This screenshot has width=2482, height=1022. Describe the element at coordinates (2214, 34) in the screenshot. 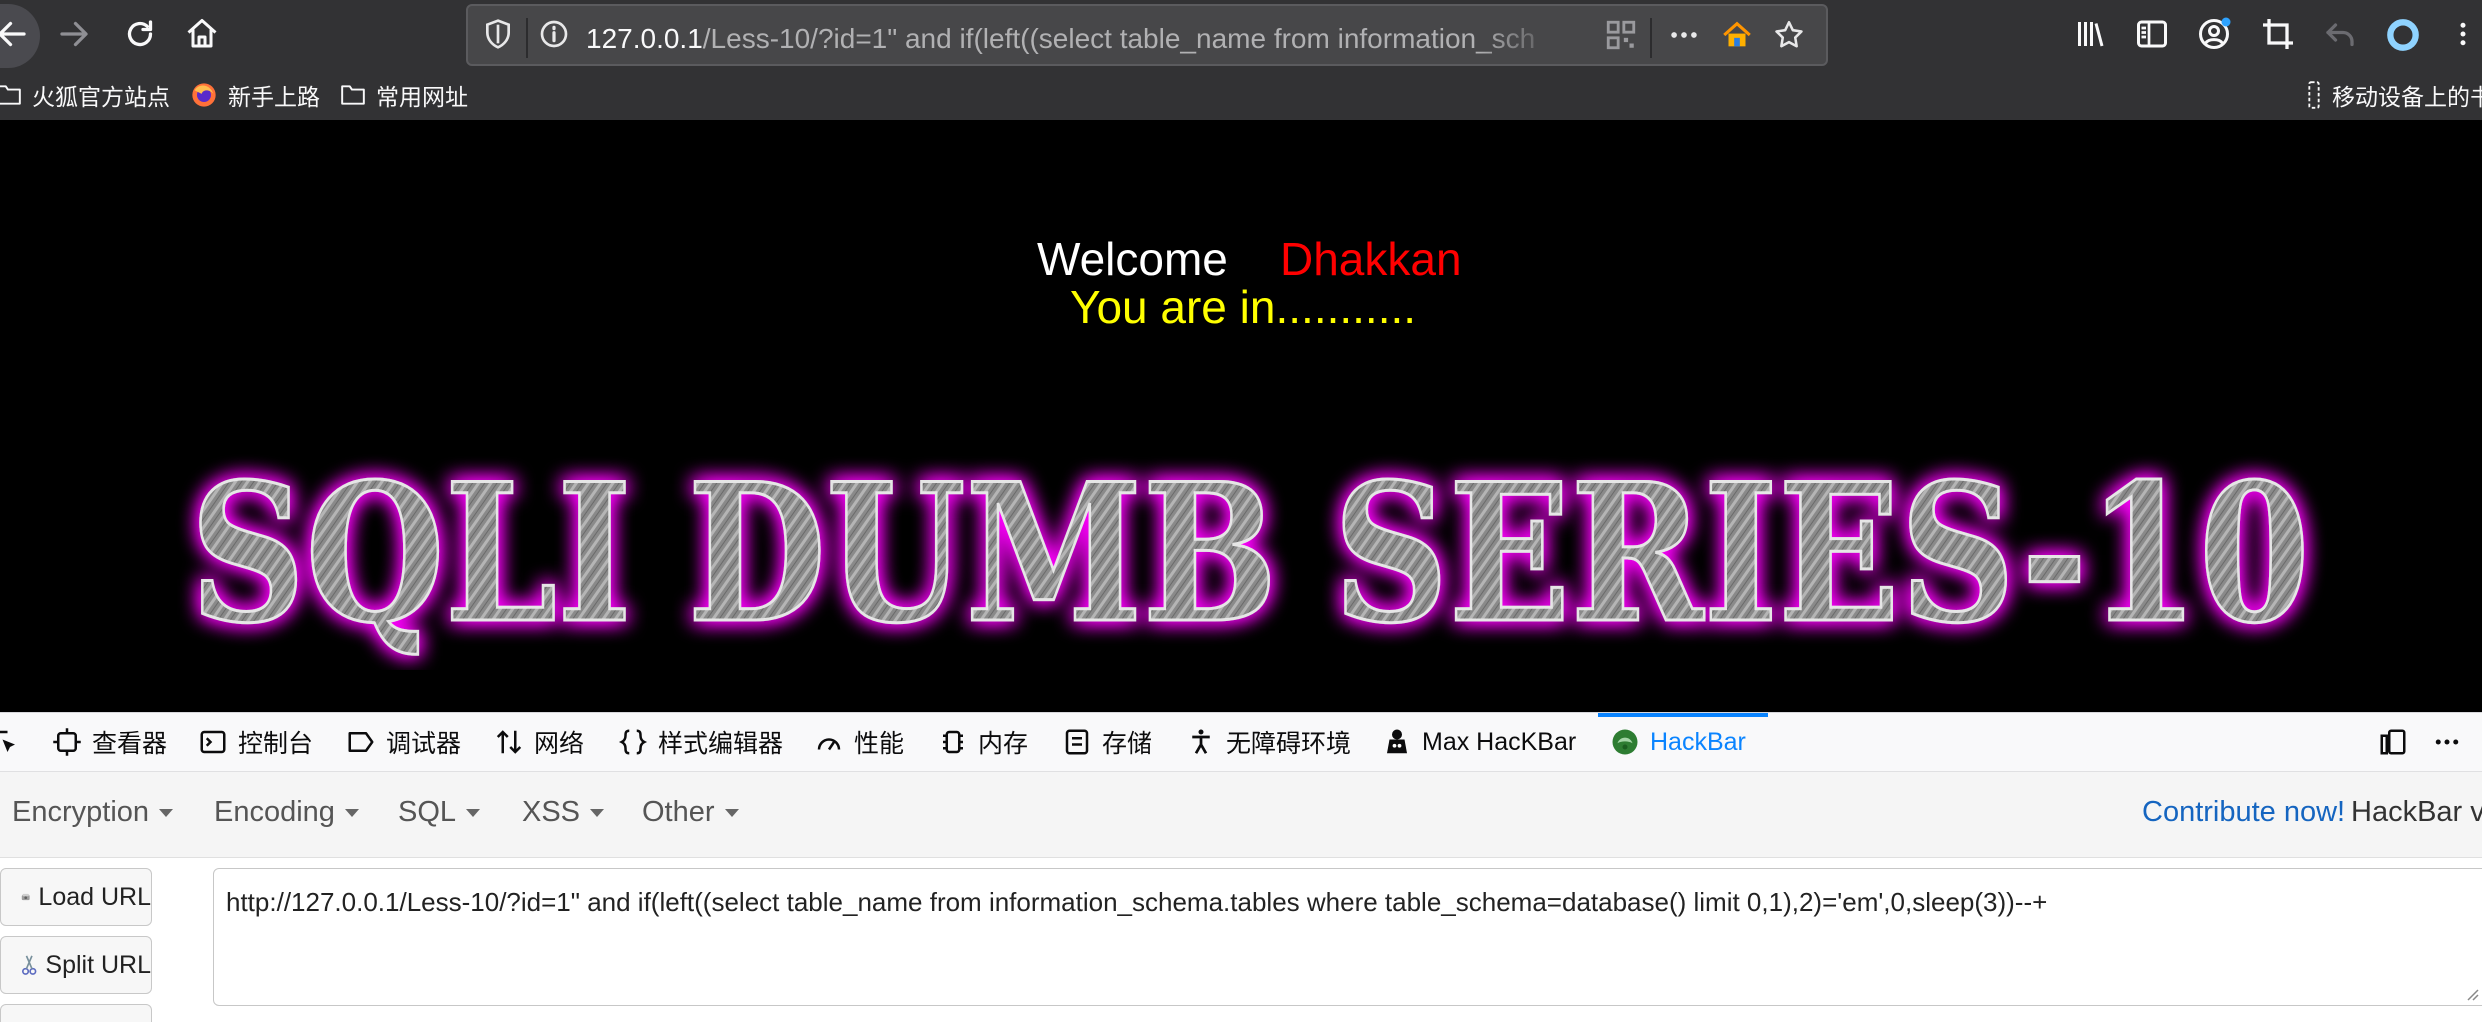

I see `account-icon` at that location.